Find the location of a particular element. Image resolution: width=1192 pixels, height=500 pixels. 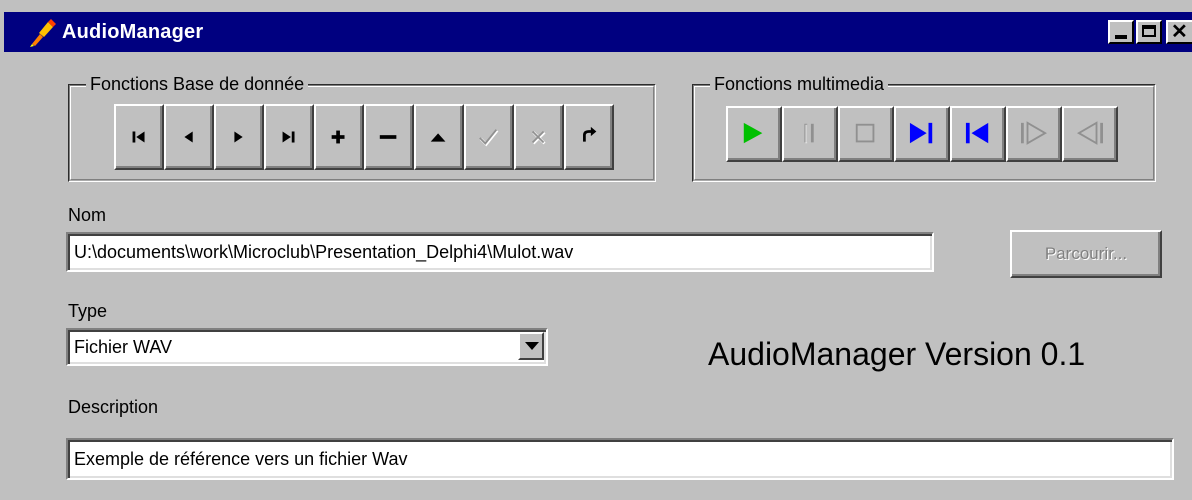

insert-record-button is located at coordinates (339, 137).